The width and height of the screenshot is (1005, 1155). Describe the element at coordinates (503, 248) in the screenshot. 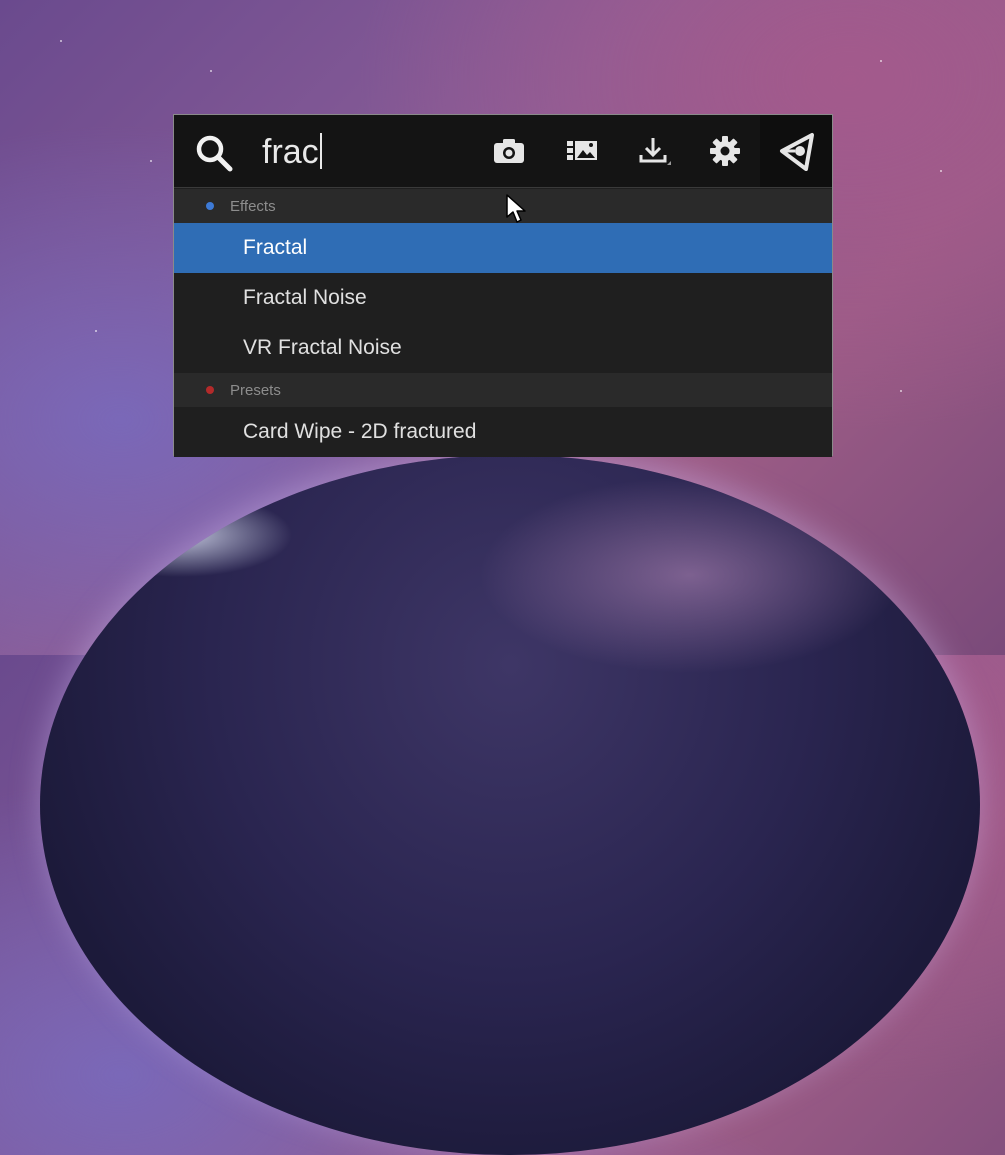

I see `result-item-fractal: Fractal` at that location.